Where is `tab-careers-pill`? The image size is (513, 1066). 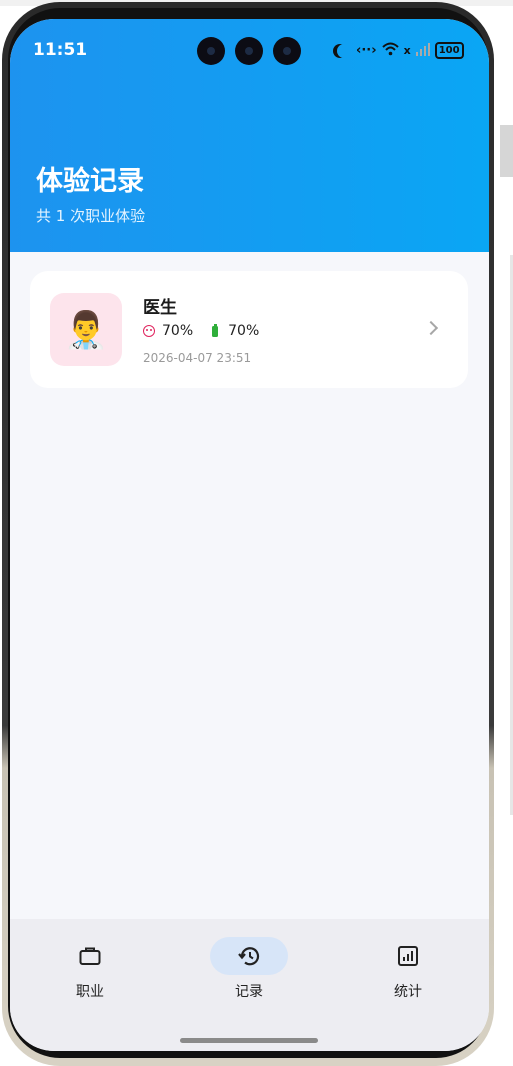 tab-careers-pill is located at coordinates (90, 956).